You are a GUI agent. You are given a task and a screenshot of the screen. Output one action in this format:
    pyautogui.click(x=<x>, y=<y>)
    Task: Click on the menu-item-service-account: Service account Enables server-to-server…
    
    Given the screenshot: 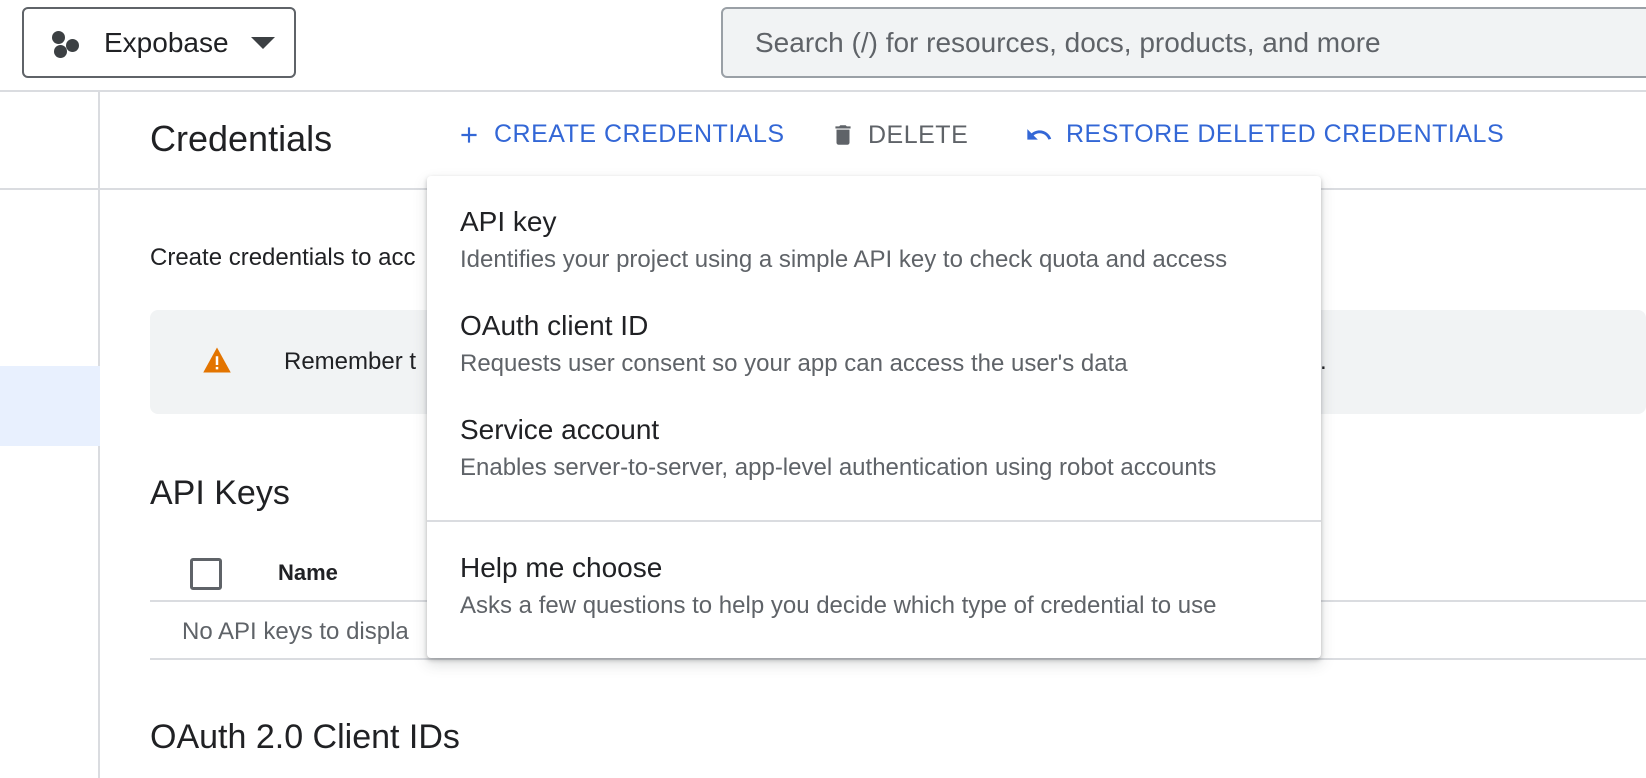 What is the action you would take?
    pyautogui.click(x=874, y=448)
    